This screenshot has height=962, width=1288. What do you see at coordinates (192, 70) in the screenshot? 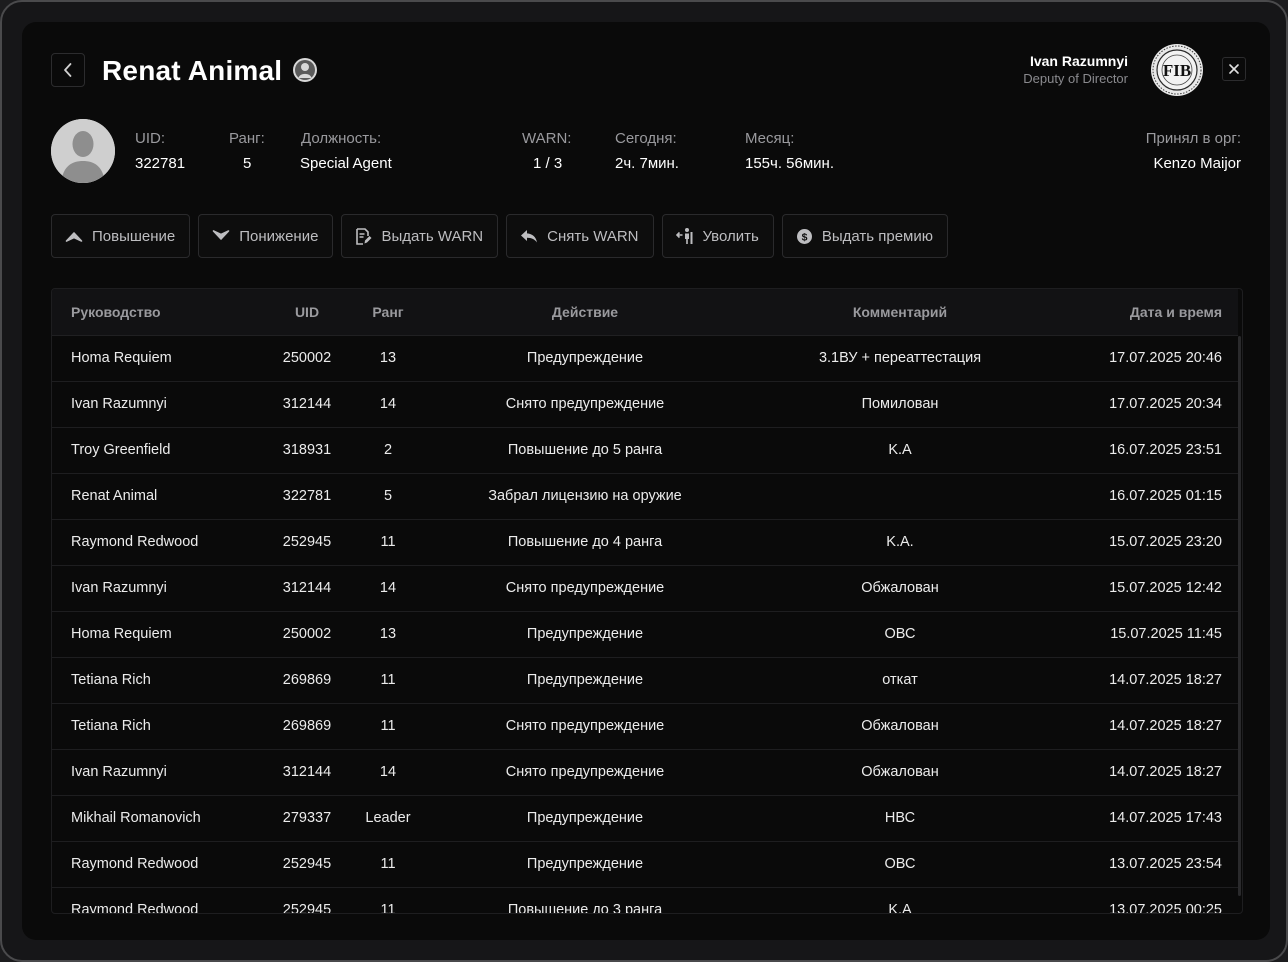
I see `page-title: Renat Animal` at bounding box center [192, 70].